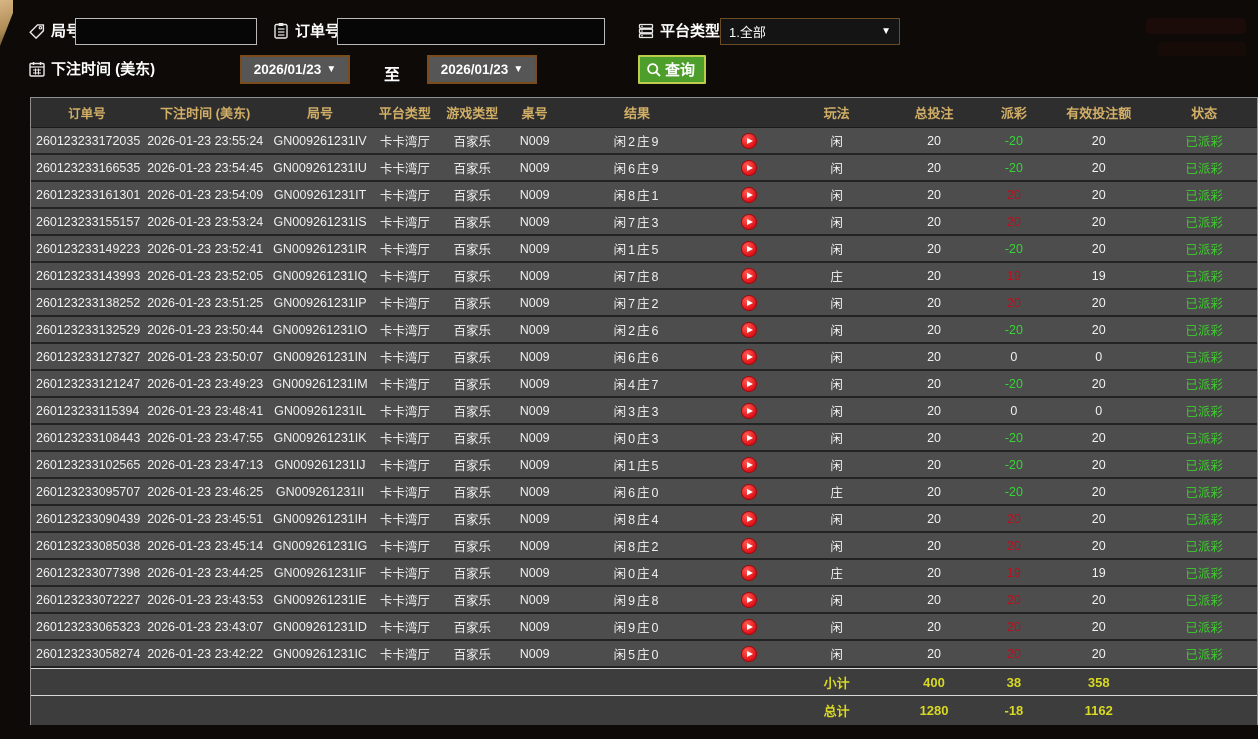 Image resolution: width=1258 pixels, height=739 pixels. What do you see at coordinates (1098, 572) in the screenshot?
I see `valid-bet-cell: 19` at bounding box center [1098, 572].